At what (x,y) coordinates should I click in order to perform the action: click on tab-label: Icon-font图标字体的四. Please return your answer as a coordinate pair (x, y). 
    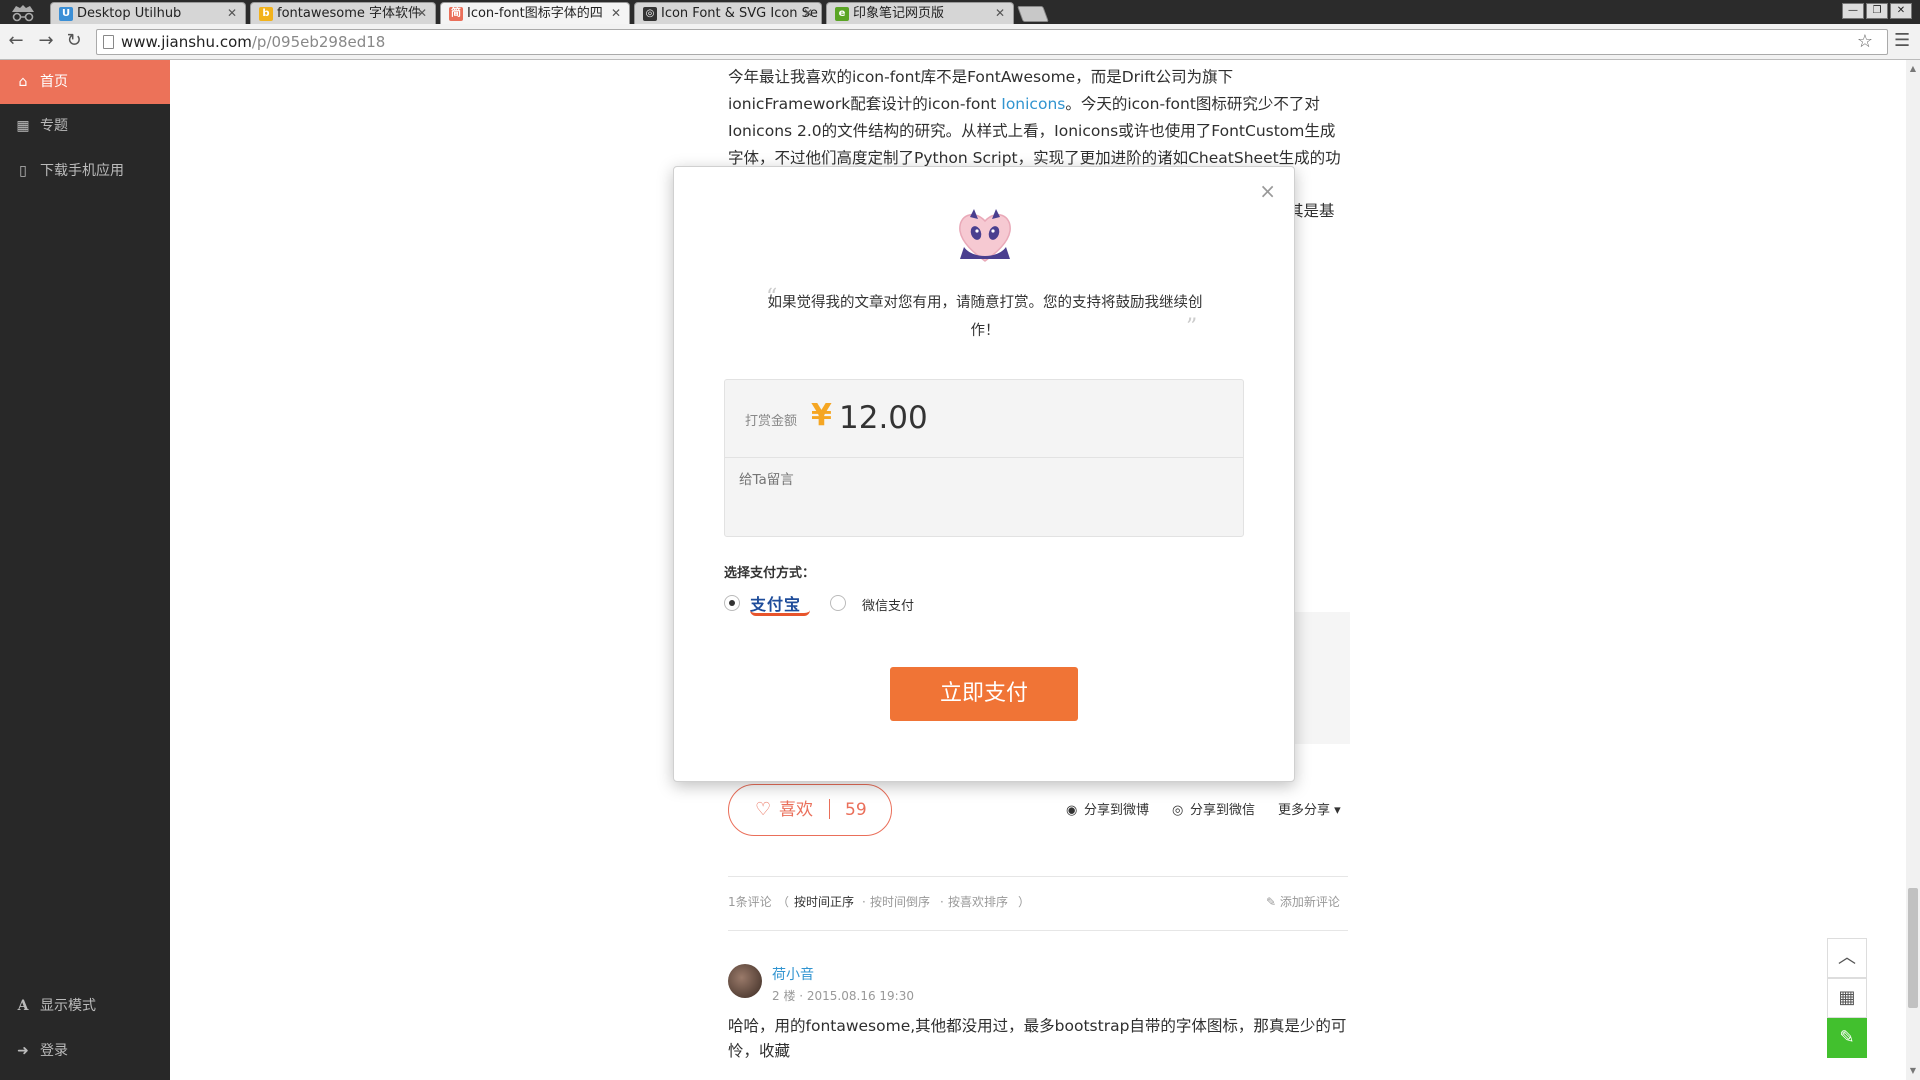
    Looking at the image, I should click on (535, 13).